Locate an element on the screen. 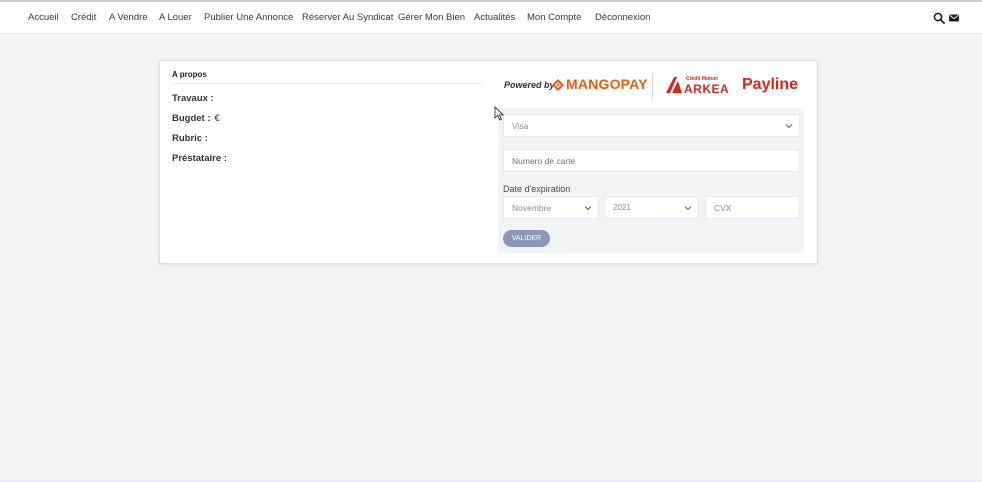 This screenshot has height=482, width=982. info-label: Travaux : is located at coordinates (193, 98).